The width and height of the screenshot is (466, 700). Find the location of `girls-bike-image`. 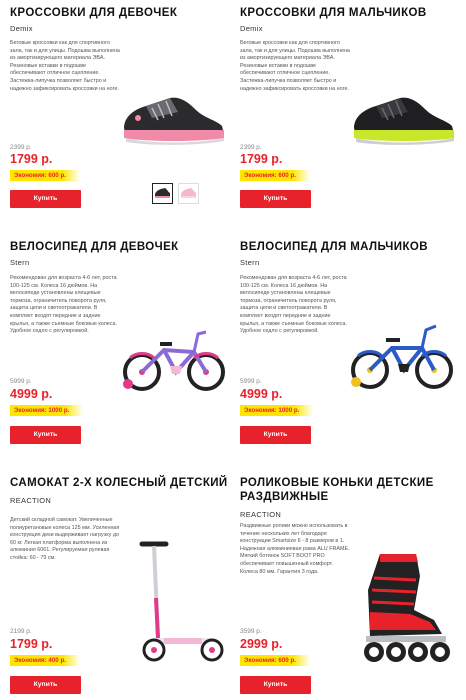

girls-bike-image is located at coordinates (176, 358).